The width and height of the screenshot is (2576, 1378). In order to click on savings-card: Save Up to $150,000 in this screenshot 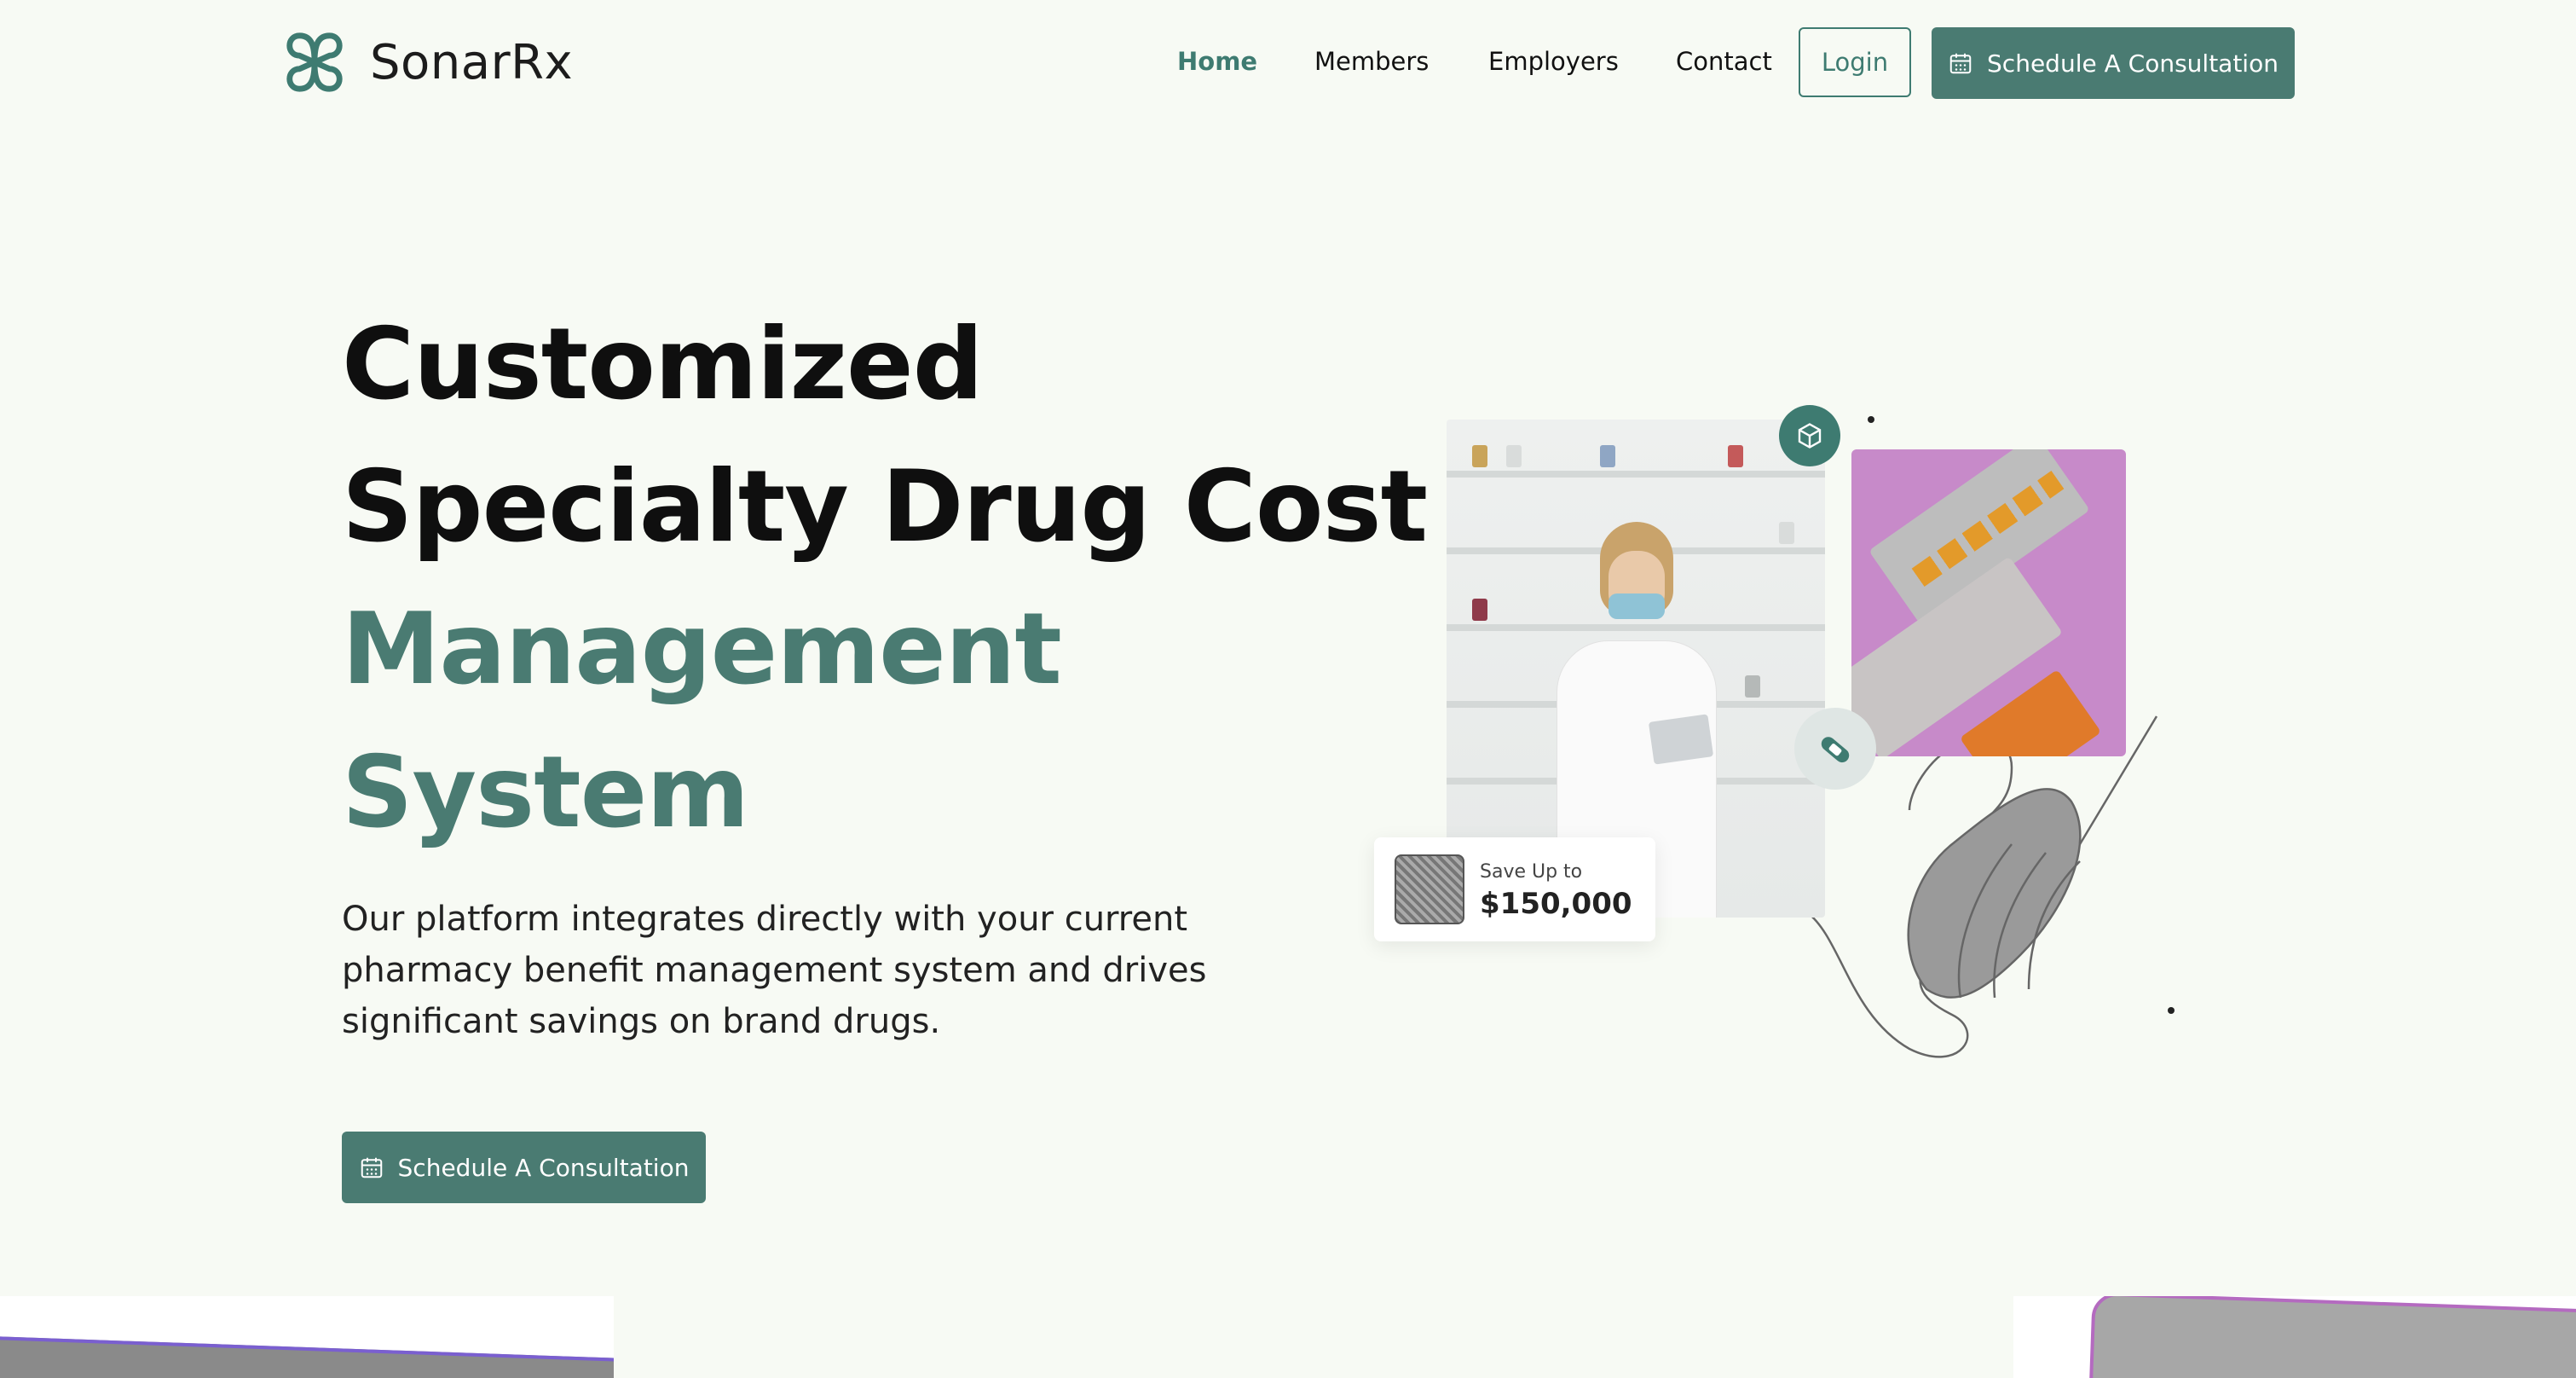, I will do `click(1514, 889)`.